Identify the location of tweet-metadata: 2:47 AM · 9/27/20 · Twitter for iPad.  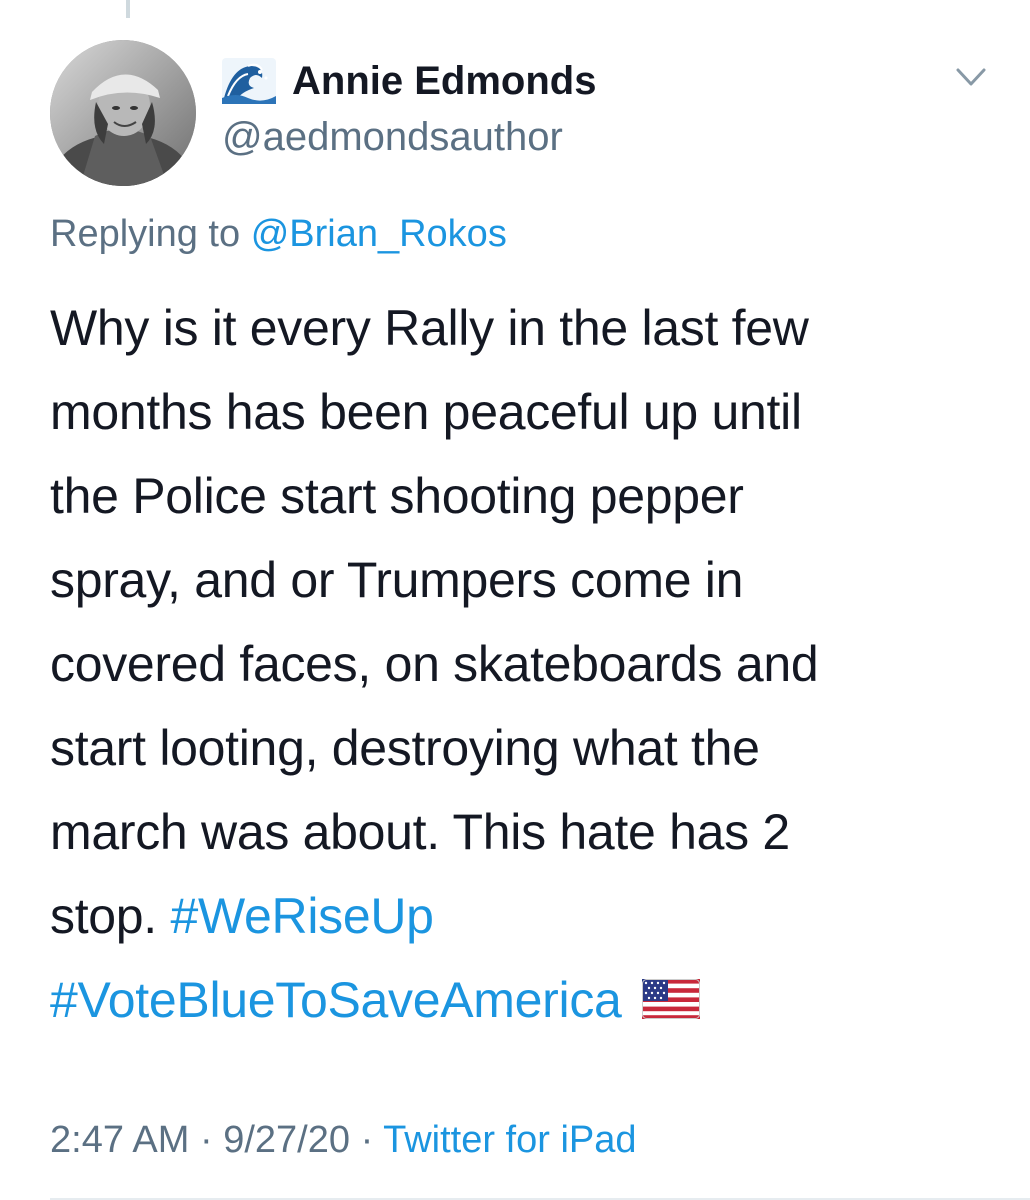
(343, 1140).